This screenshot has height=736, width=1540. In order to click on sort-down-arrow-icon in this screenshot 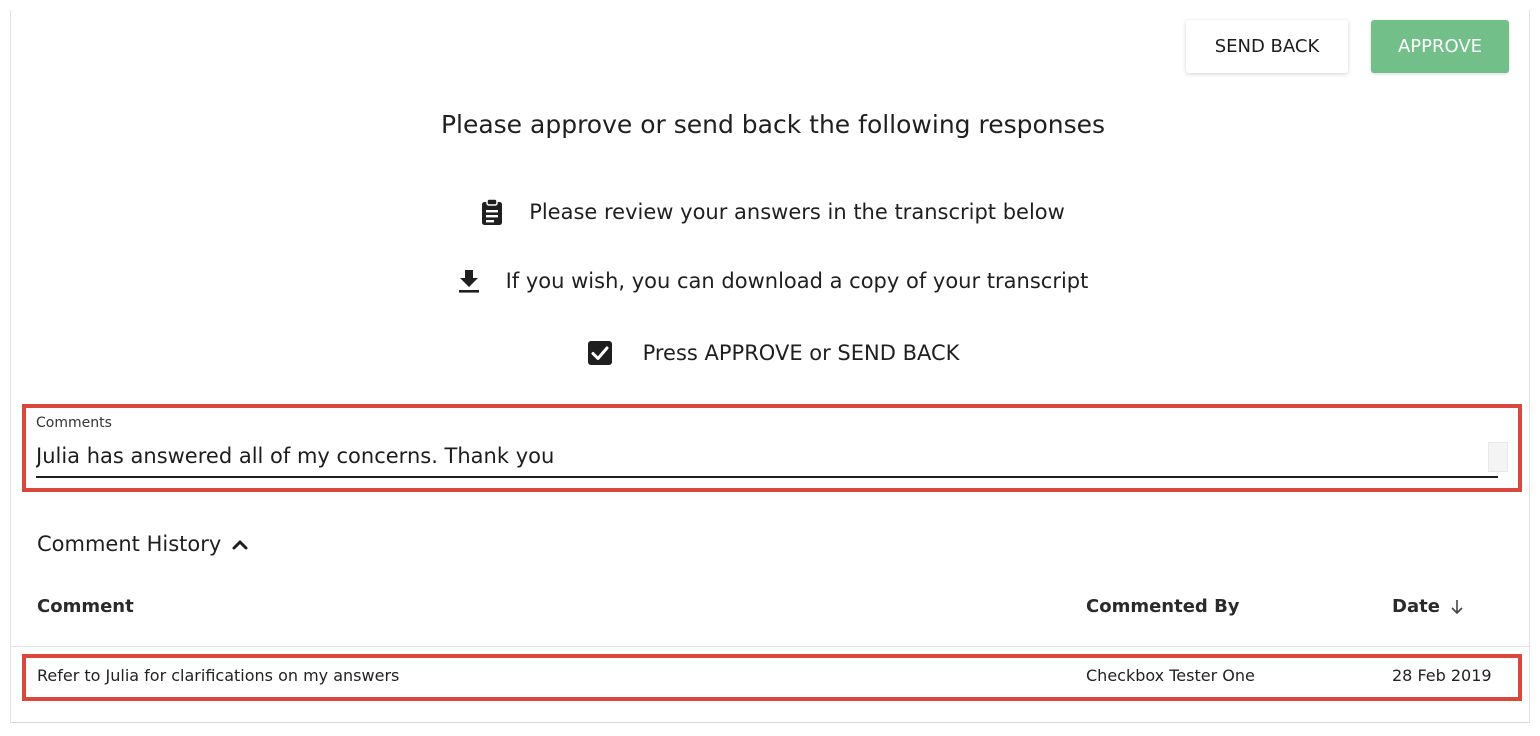, I will do `click(1457, 607)`.